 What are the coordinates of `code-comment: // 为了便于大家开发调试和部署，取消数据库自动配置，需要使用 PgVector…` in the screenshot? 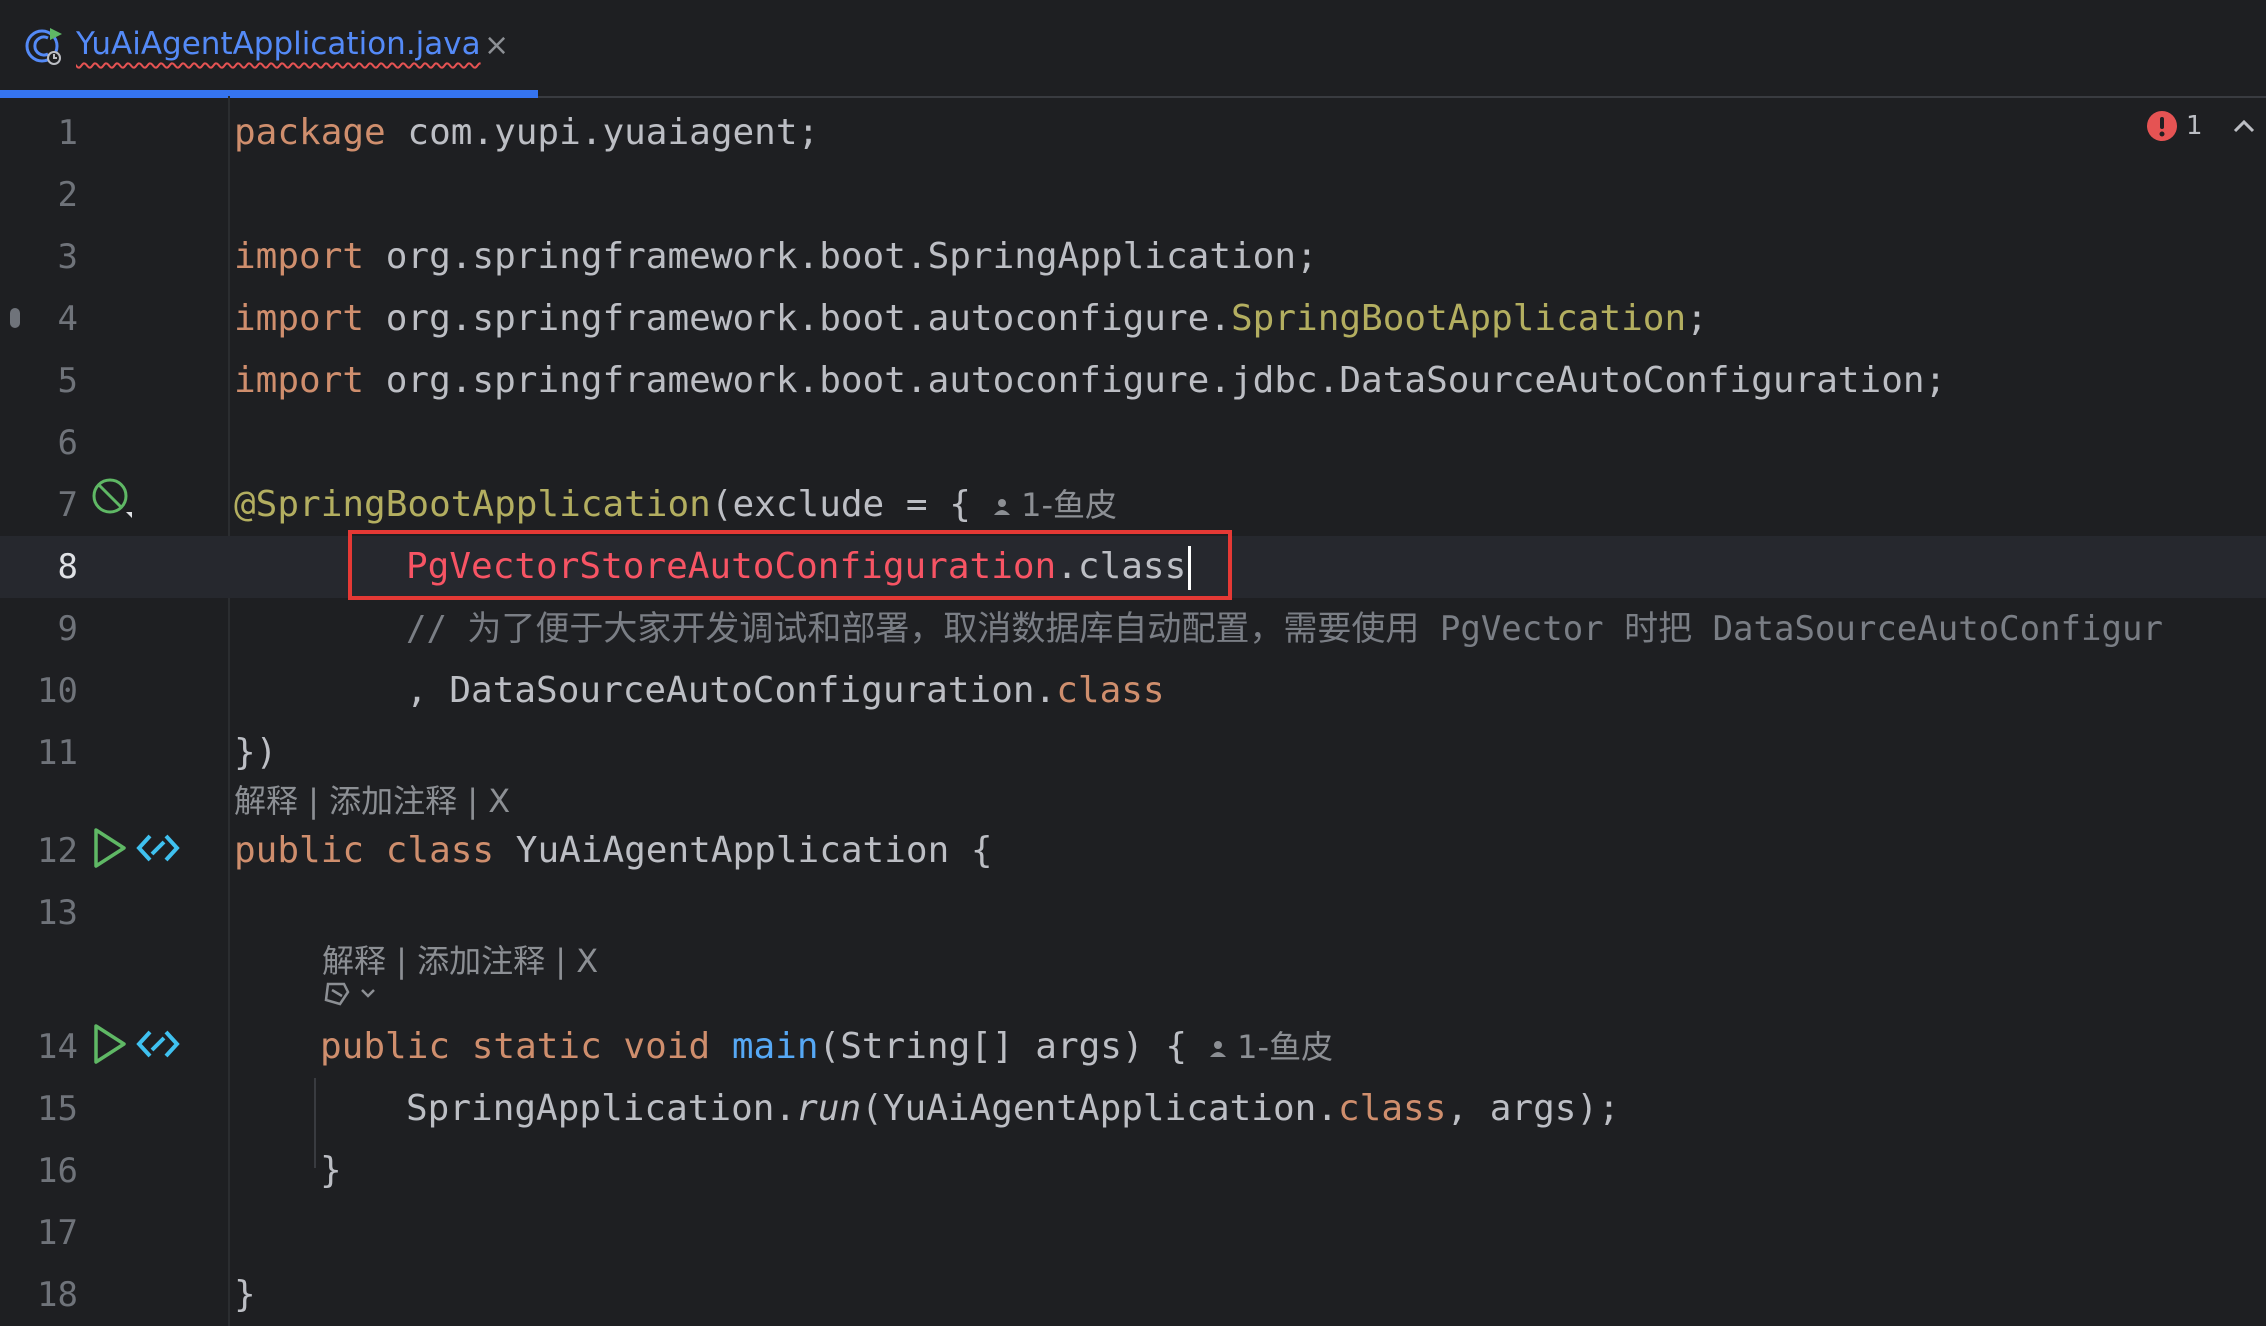 It's located at (1284, 629).